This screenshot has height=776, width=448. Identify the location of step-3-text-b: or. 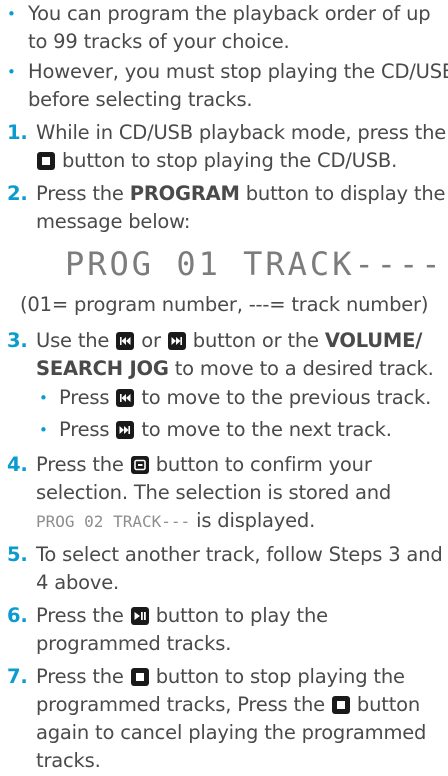
(151, 340).